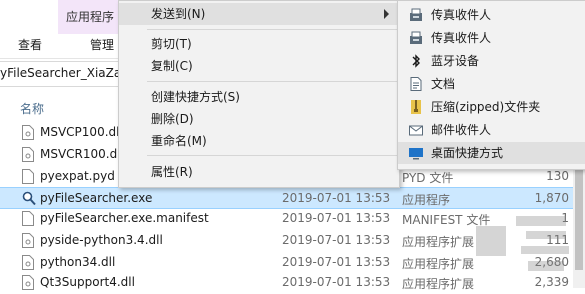  What do you see at coordinates (428, 178) in the screenshot?
I see `file-type: PYD 文件` at bounding box center [428, 178].